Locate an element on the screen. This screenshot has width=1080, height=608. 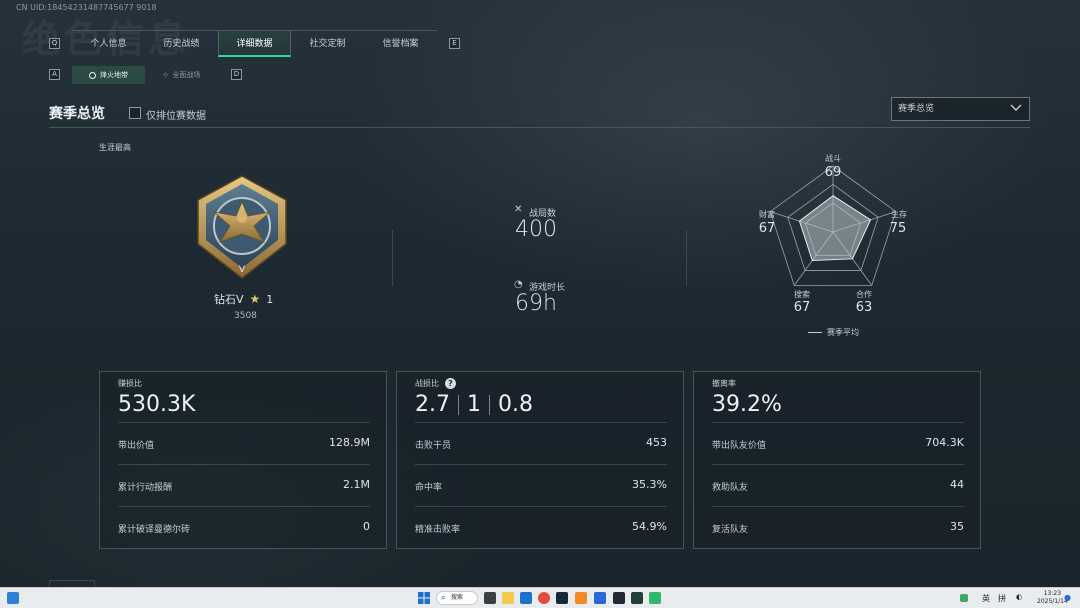
kd-part: 1 is located at coordinates (474, 404).